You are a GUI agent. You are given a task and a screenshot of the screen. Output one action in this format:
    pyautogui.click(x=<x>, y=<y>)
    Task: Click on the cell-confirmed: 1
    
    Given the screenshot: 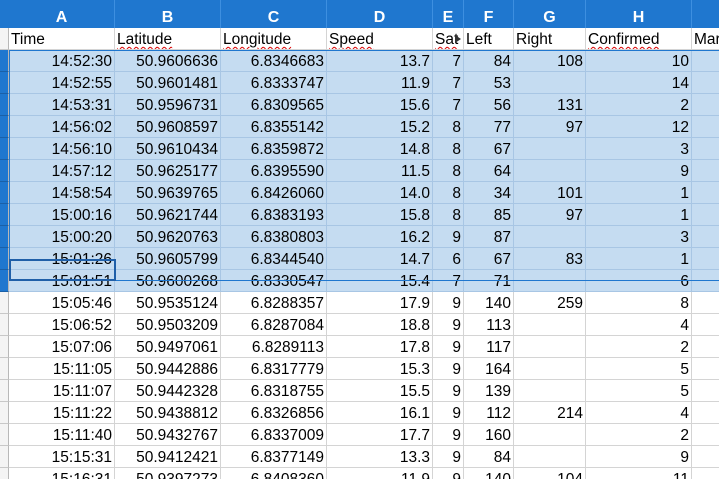 What is the action you would take?
    pyautogui.click(x=639, y=215)
    